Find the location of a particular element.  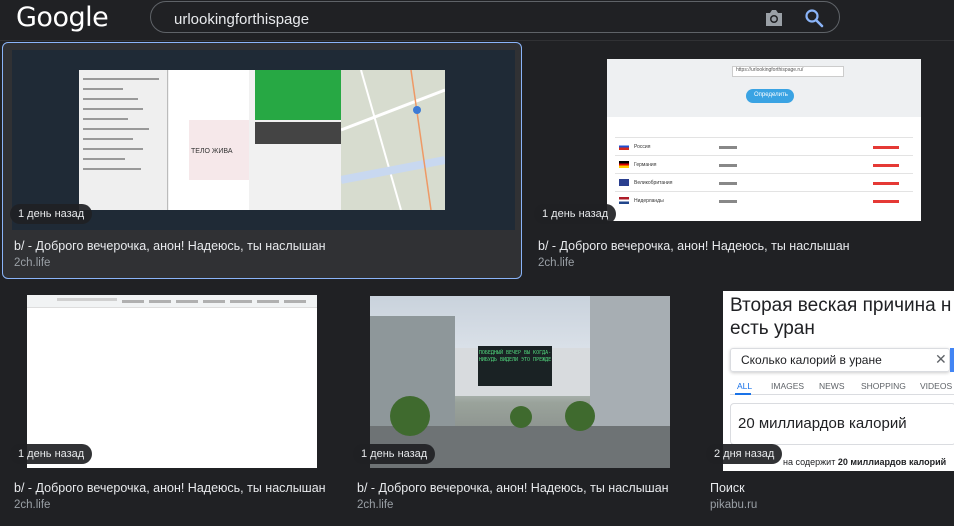

result-source: pikabu.ru is located at coordinates (733, 505).